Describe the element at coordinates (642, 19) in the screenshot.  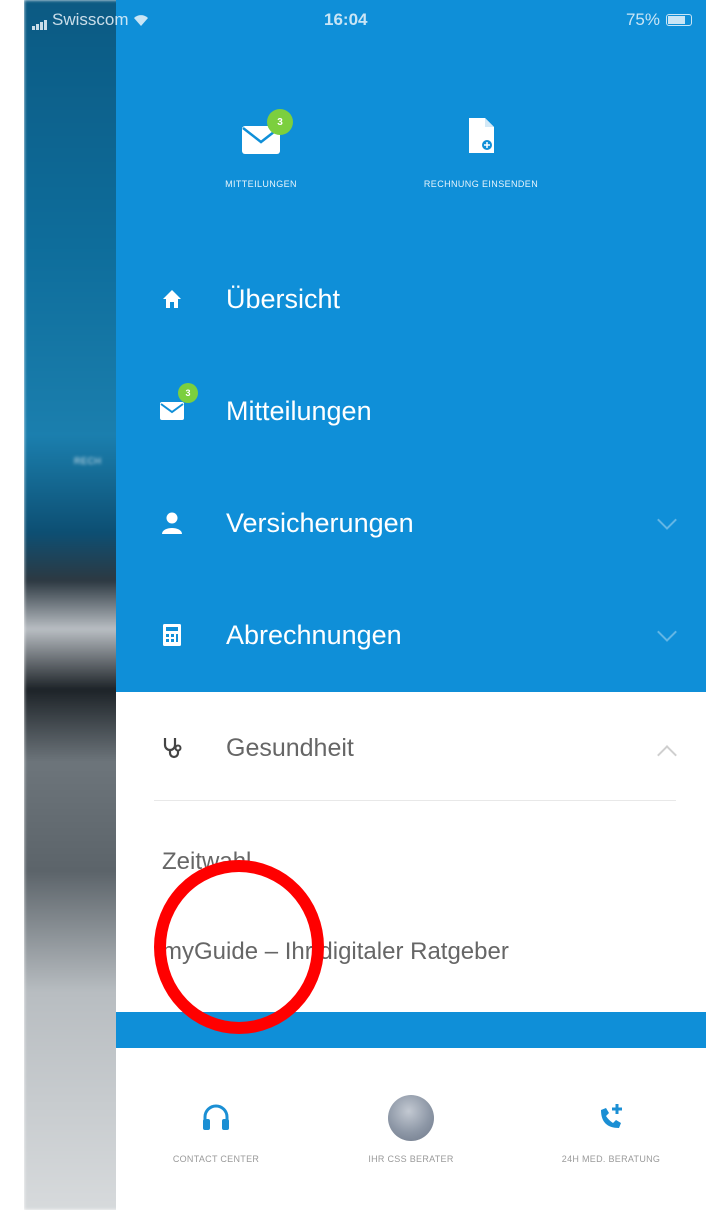
I see `battery-percent: 75%` at that location.